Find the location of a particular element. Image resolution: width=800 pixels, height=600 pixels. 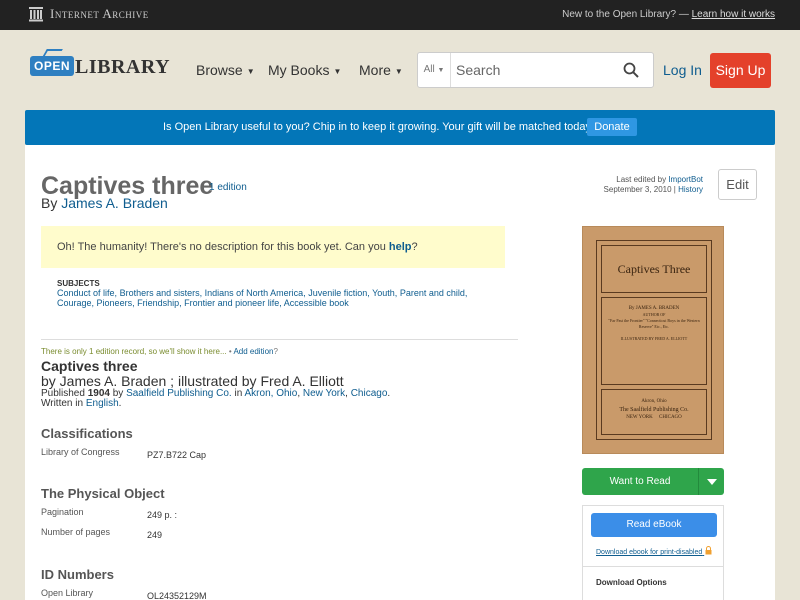

new-to-ol-text: New to the Open Library? — is located at coordinates (625, 14).